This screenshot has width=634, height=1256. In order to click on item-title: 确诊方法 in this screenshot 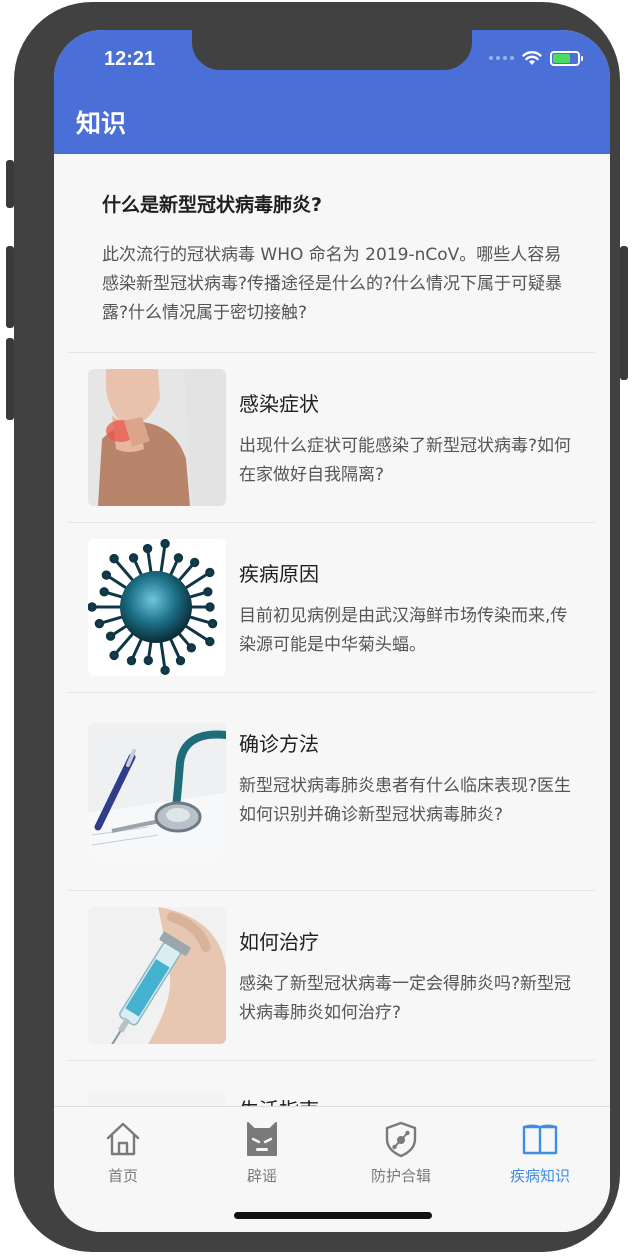, I will do `click(279, 744)`.